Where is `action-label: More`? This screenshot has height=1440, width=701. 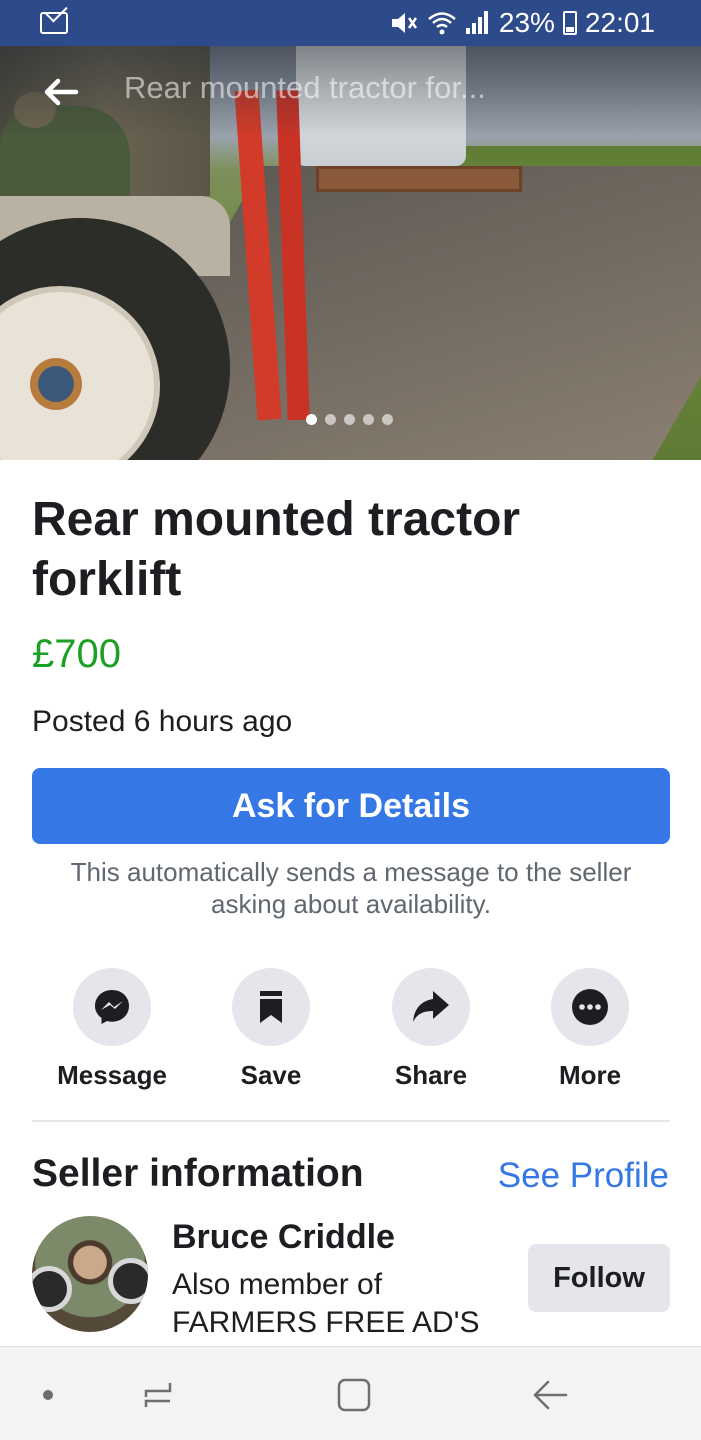
action-label: More is located at coordinates (590, 1075).